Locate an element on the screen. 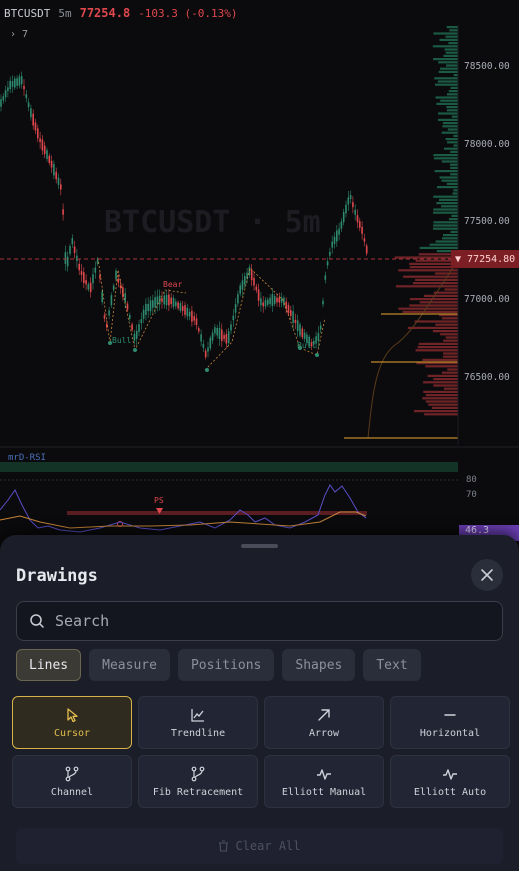 This screenshot has height=871, width=519. rsi-marker-label: PS is located at coordinates (159, 500).